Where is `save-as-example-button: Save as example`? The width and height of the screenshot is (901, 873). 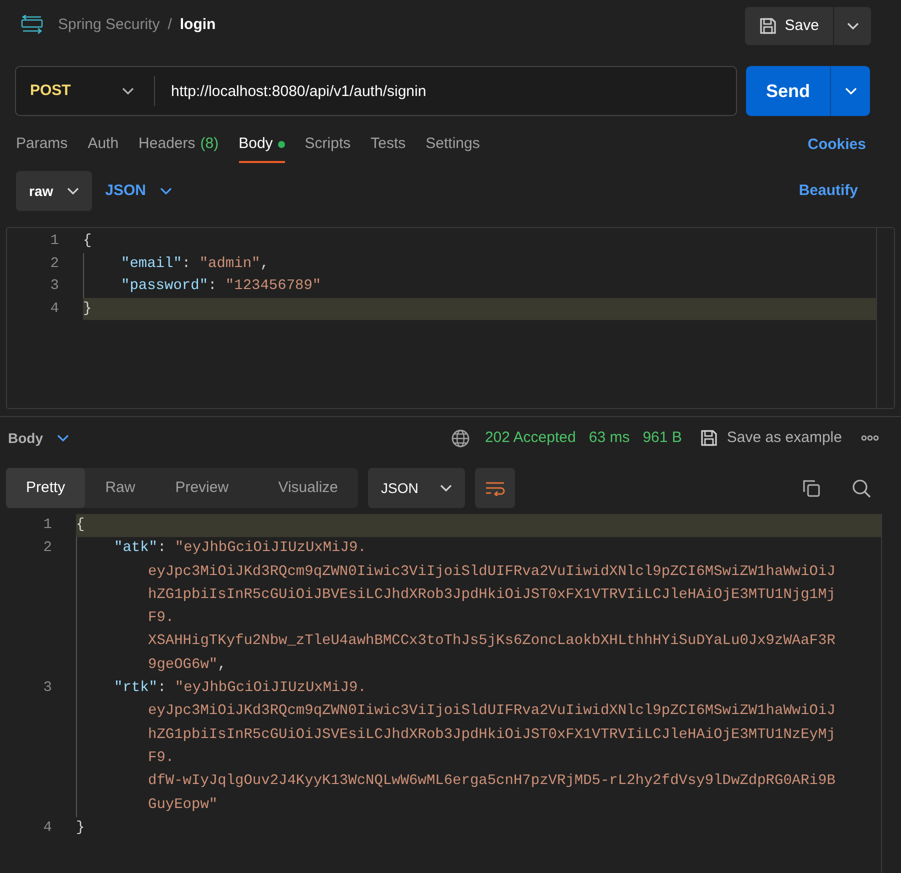
save-as-example-button: Save as example is located at coordinates (771, 438).